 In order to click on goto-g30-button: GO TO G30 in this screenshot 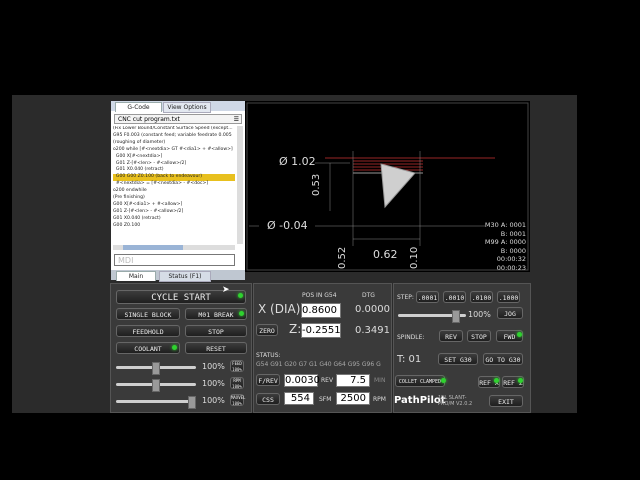, I will do `click(503, 359)`.